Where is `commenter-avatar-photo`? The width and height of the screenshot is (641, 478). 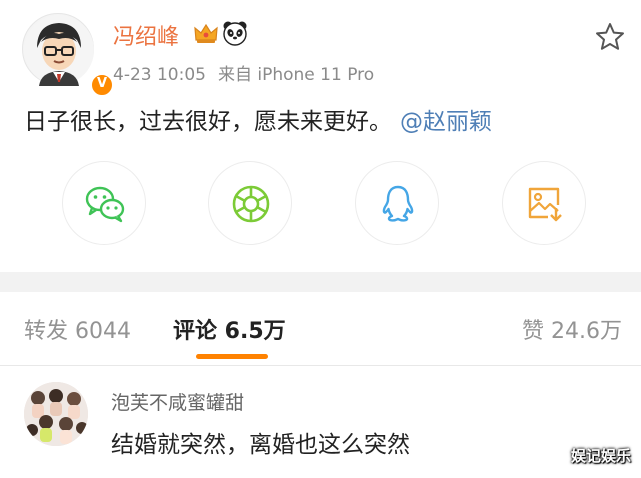 commenter-avatar-photo is located at coordinates (56, 414).